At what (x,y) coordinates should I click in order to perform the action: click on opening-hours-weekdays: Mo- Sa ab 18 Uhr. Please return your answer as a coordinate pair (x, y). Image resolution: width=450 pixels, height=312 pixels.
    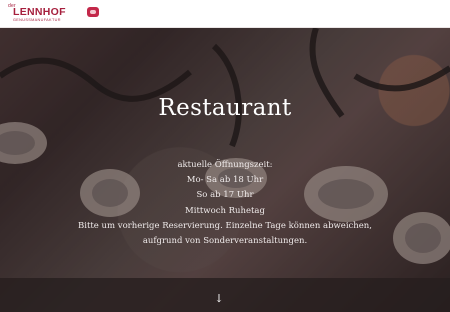
    Looking at the image, I should click on (225, 180).